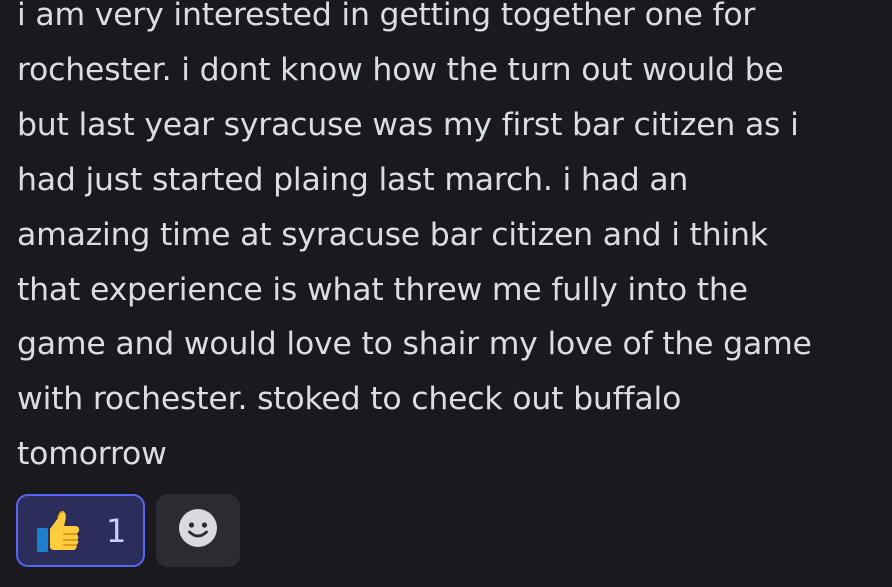 This screenshot has height=587, width=892. What do you see at coordinates (59, 531) in the screenshot?
I see `thumbs-up-icon` at bounding box center [59, 531].